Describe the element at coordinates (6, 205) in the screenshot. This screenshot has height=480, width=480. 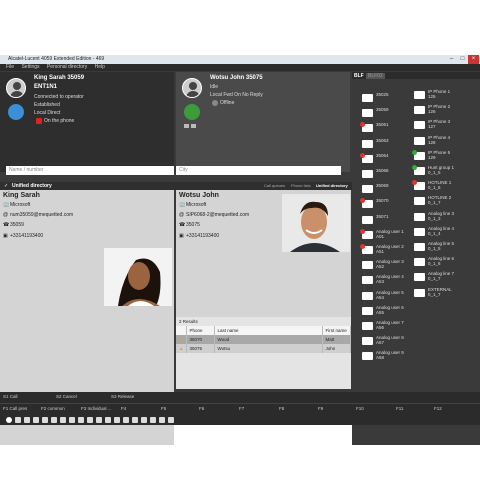
I see `company-icon: 🏢` at that location.